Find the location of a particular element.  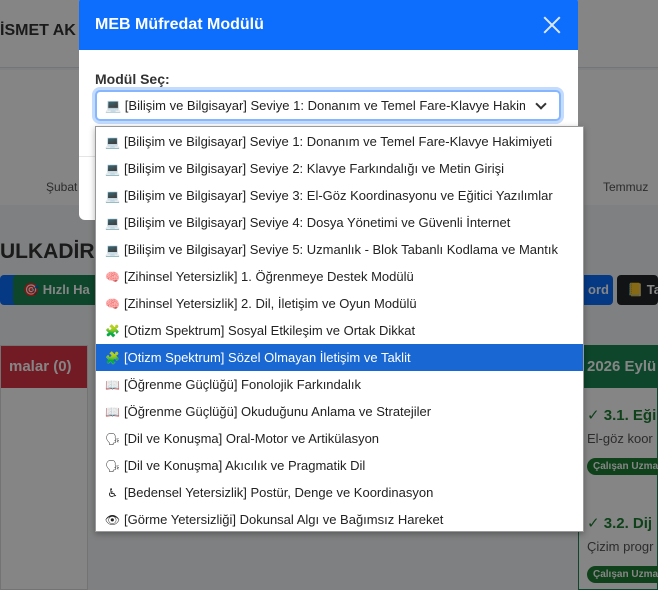

option-item: 📖 [Öğrenme Güçlüğü] Fonolojik Farkındalık is located at coordinates (339, 384).